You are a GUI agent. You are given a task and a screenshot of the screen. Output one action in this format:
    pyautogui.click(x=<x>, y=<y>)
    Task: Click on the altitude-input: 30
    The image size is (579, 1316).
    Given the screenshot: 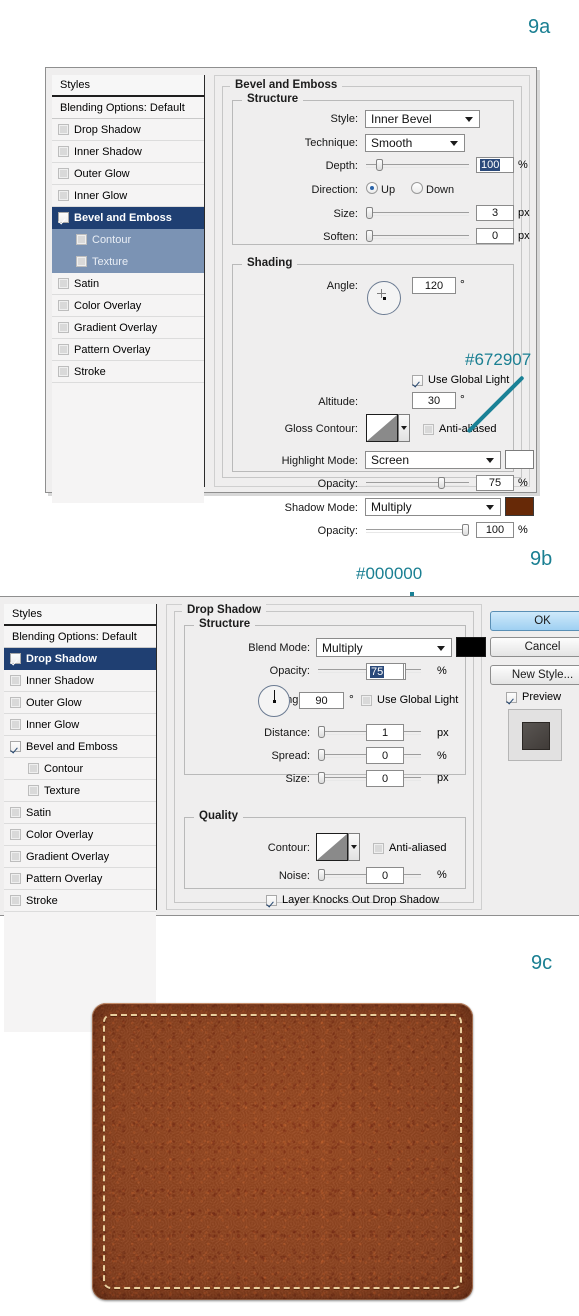 What is the action you would take?
    pyautogui.click(x=434, y=400)
    